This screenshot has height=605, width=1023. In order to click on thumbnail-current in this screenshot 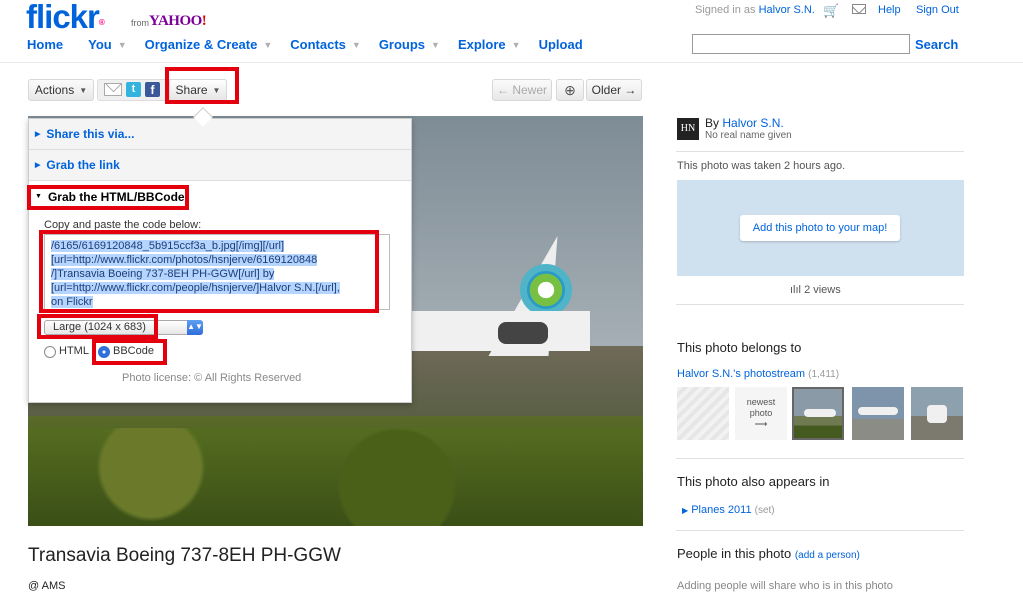, I will do `click(818, 413)`.